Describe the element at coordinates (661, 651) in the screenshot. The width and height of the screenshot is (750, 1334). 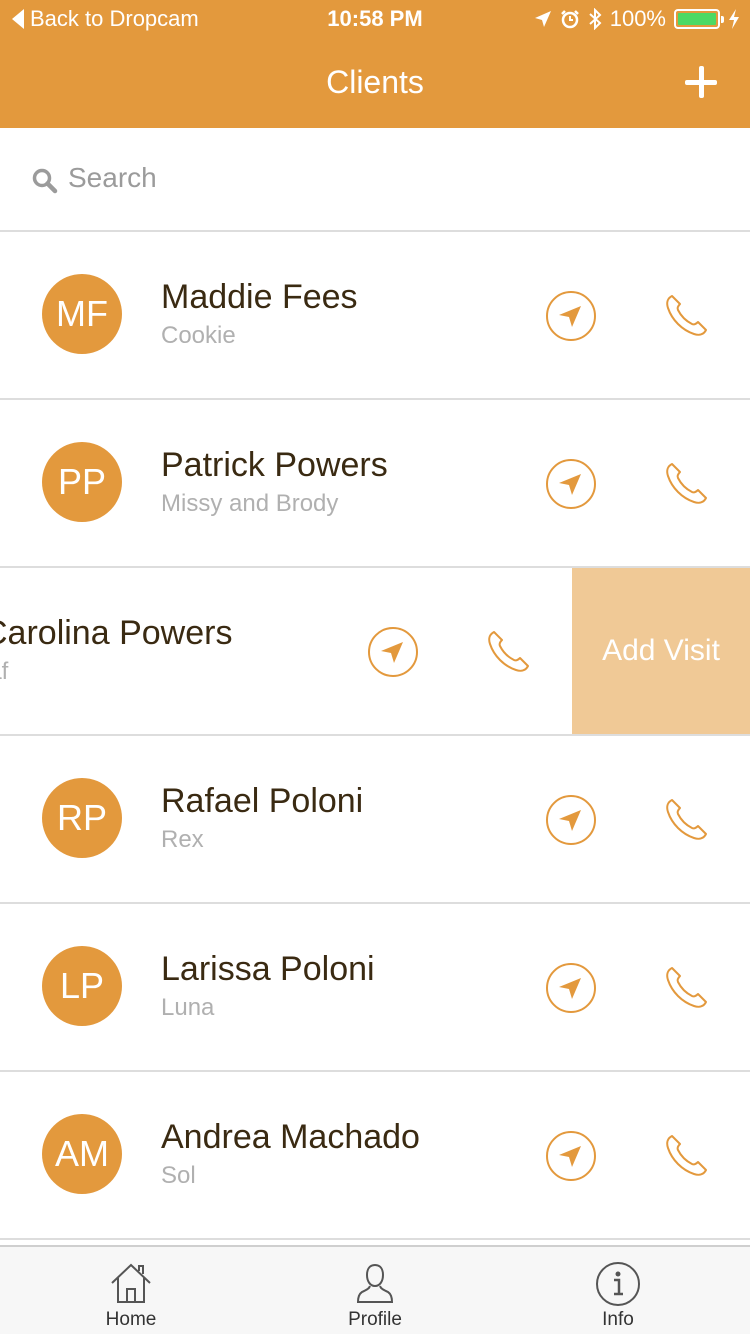
I see `add-visit-button: Add Visit` at that location.